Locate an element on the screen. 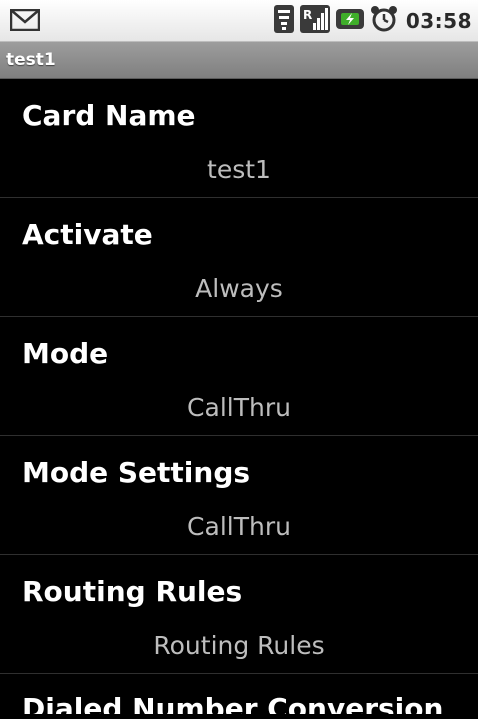 This screenshot has width=478, height=719. pref-title: Mode is located at coordinates (65, 353).